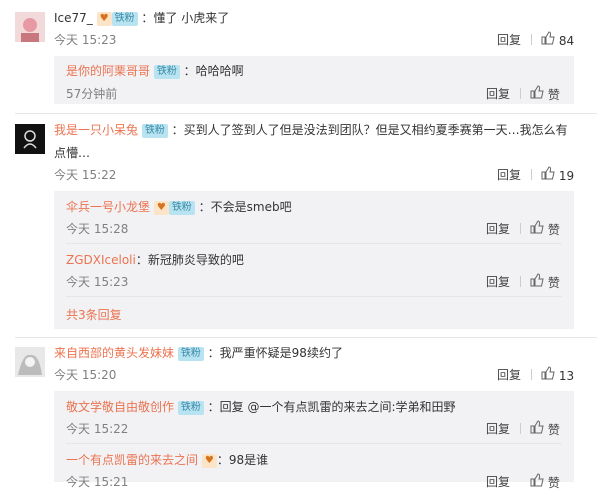 The image size is (597, 491). Describe the element at coordinates (275, 353) in the screenshot. I see `comment-text: ：我严重怀疑是98续约了` at that location.